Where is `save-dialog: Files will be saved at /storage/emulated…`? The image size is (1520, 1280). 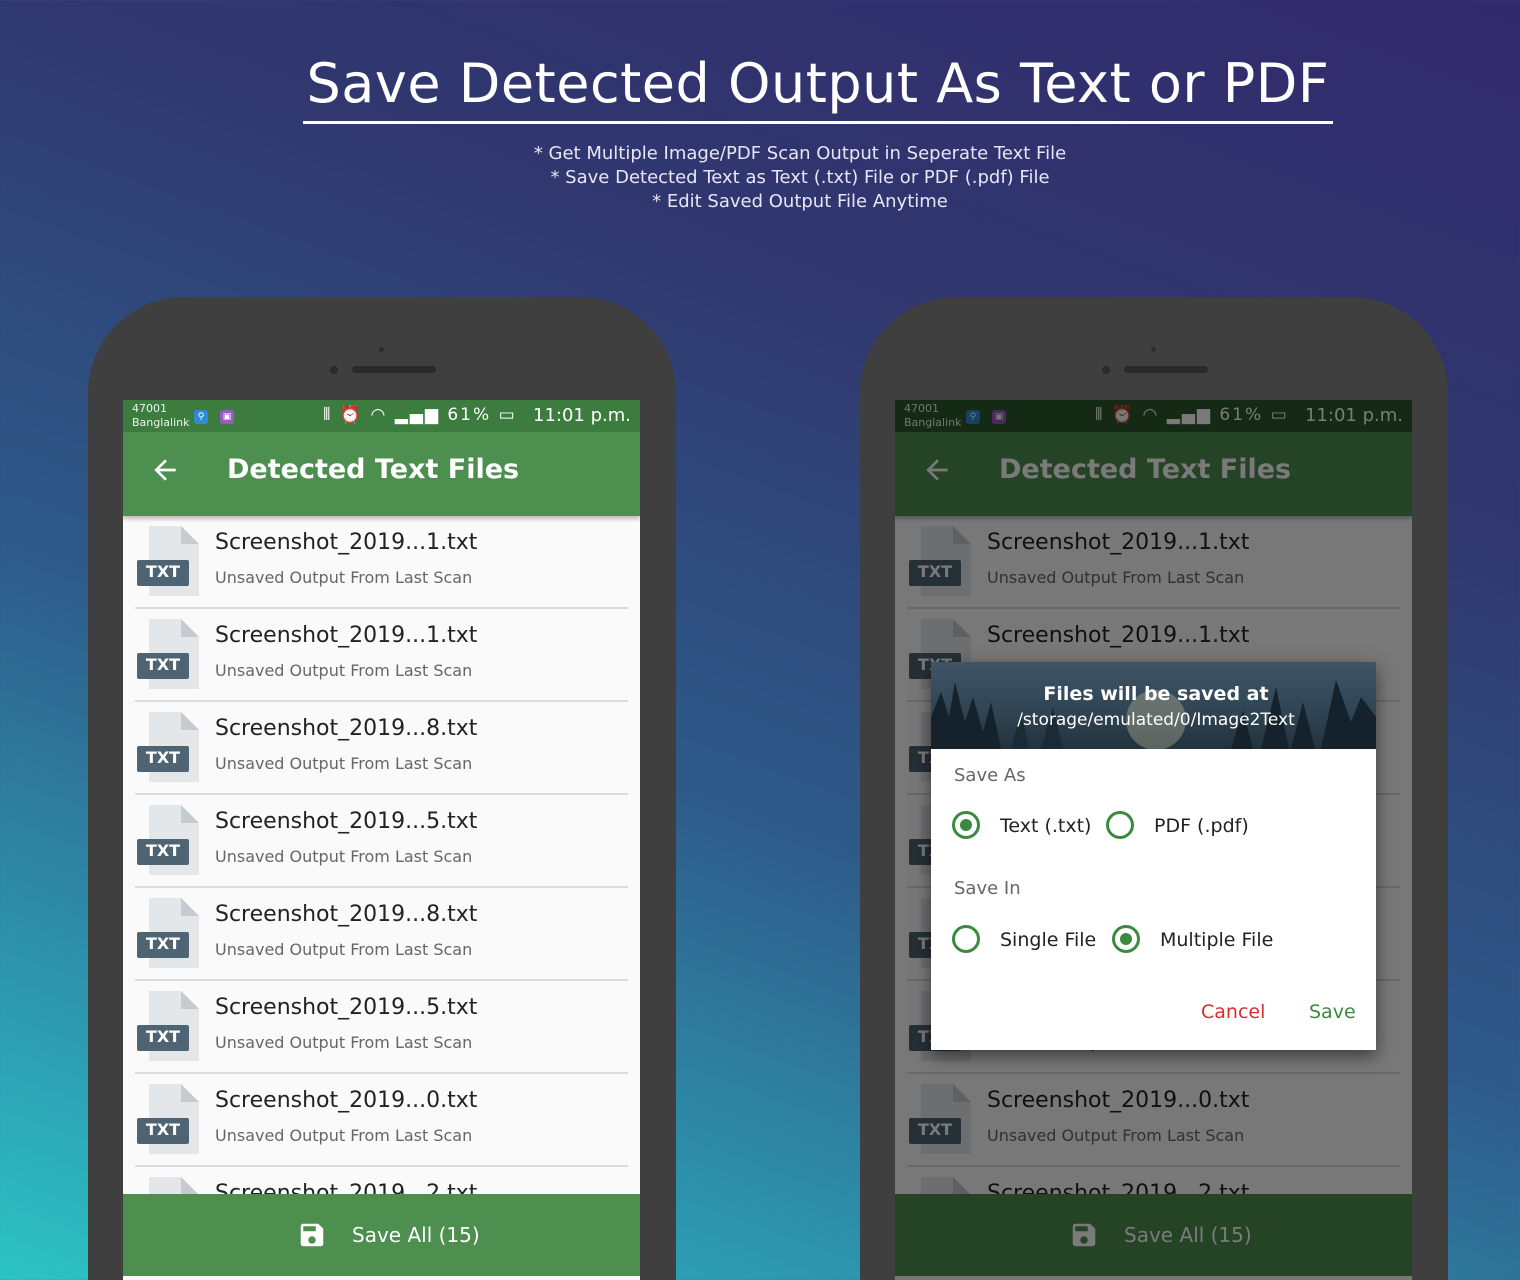
save-dialog: Files will be saved at /storage/emulated… is located at coordinates (1153, 856).